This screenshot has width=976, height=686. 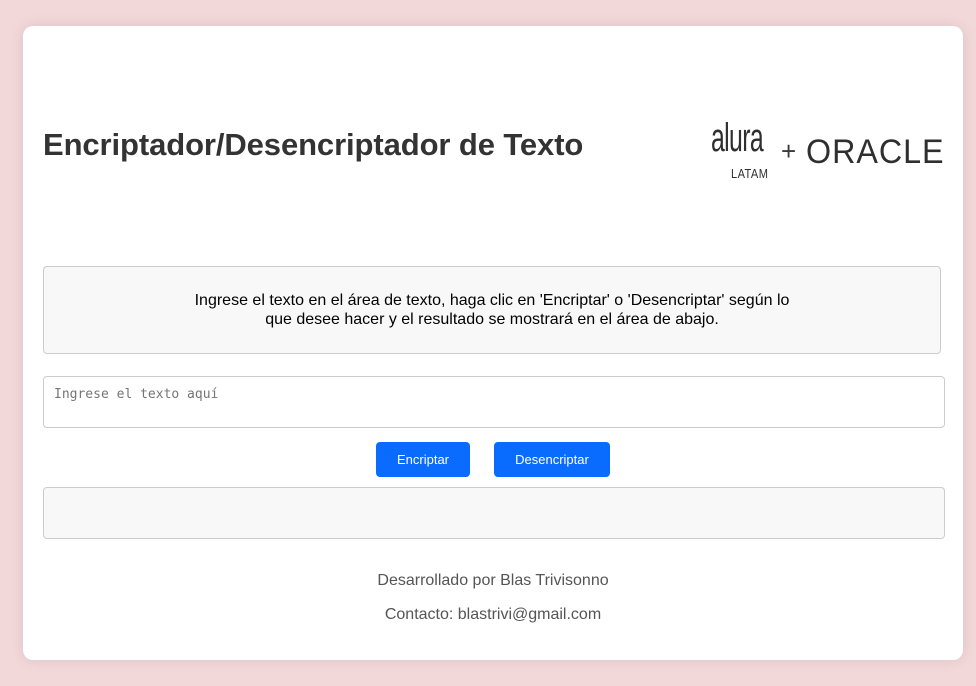 What do you see at coordinates (494, 402) in the screenshot?
I see `text-input` at bounding box center [494, 402].